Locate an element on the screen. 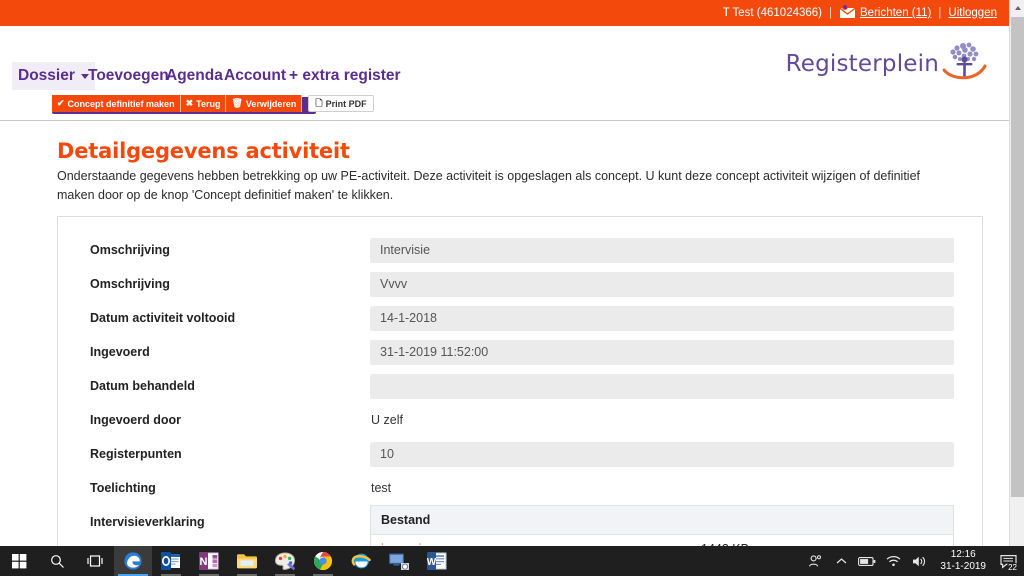  form-row-datum-activiteit-voltooid: Datum activiteit voltooid 14-1-2018 is located at coordinates (514, 318).